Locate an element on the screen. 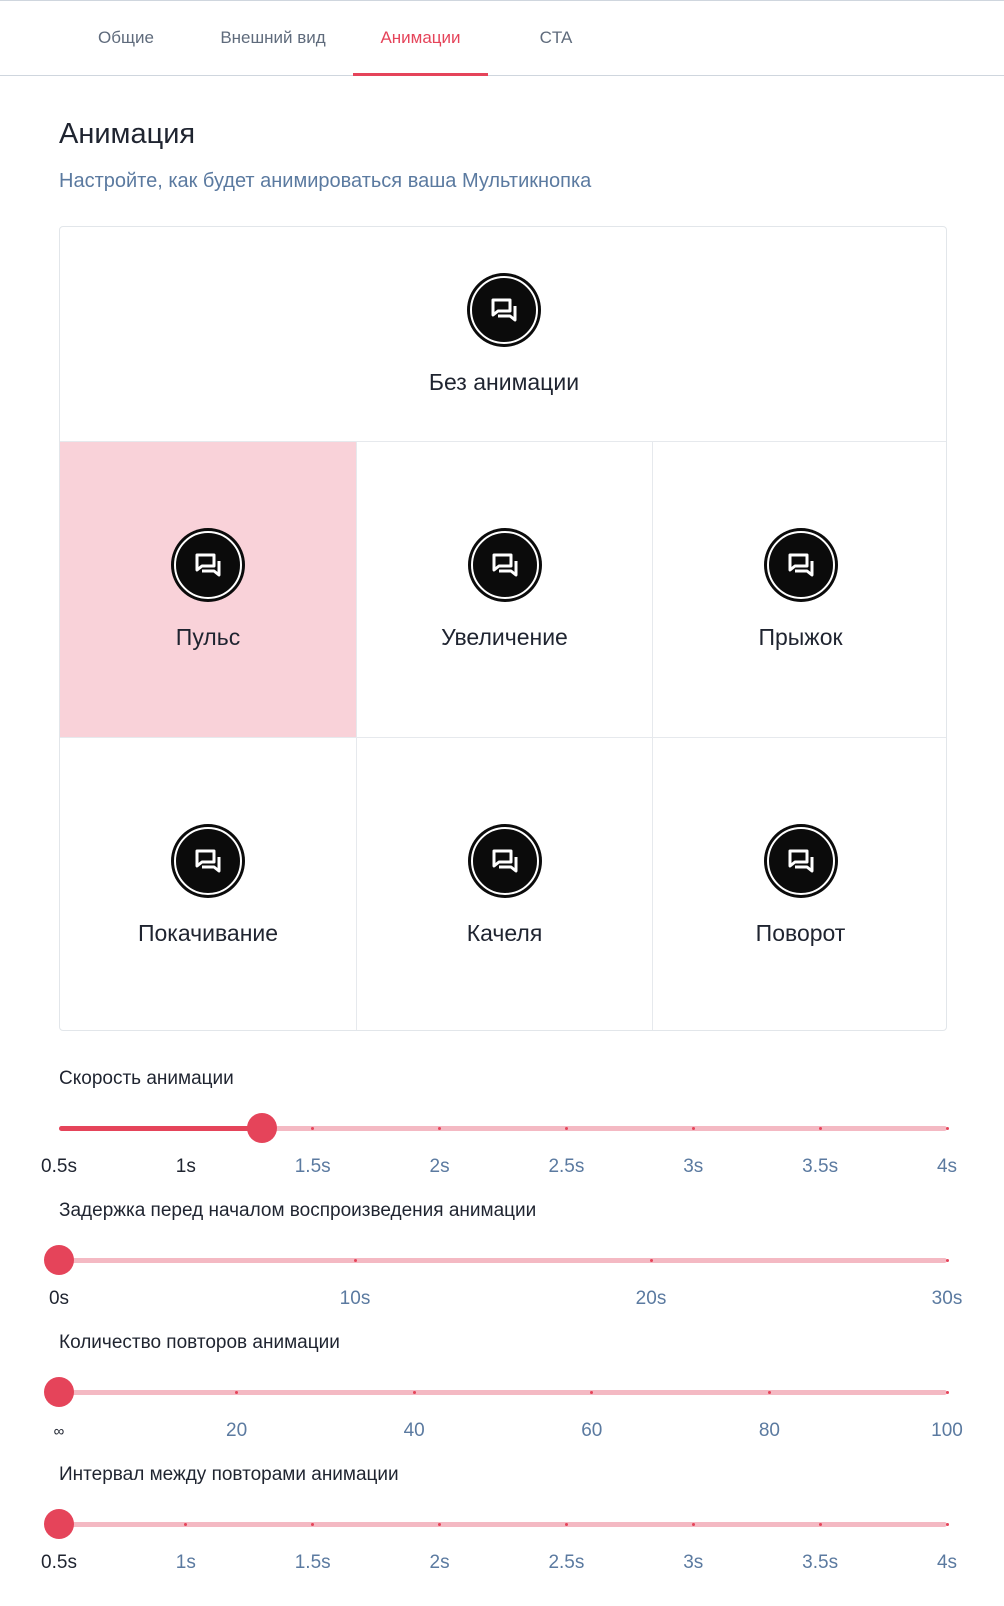  animation-option-jump: Прыжок is located at coordinates (799, 589).